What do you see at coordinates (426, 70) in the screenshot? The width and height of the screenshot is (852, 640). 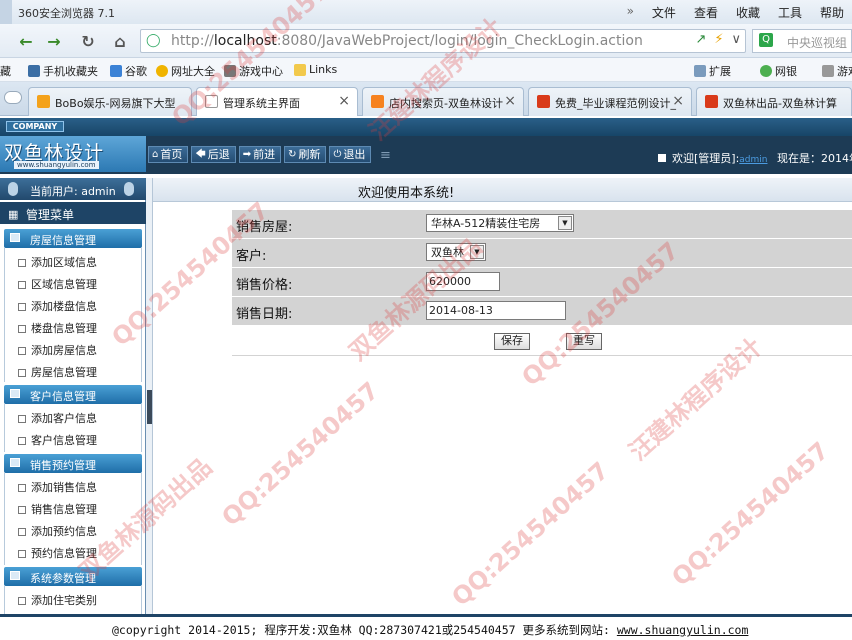 I see `favorites-bar: 藏 手机收藏夹 谷歌 网址大全 游戏中心 Links 扩展 网银 游戏` at bounding box center [426, 70].